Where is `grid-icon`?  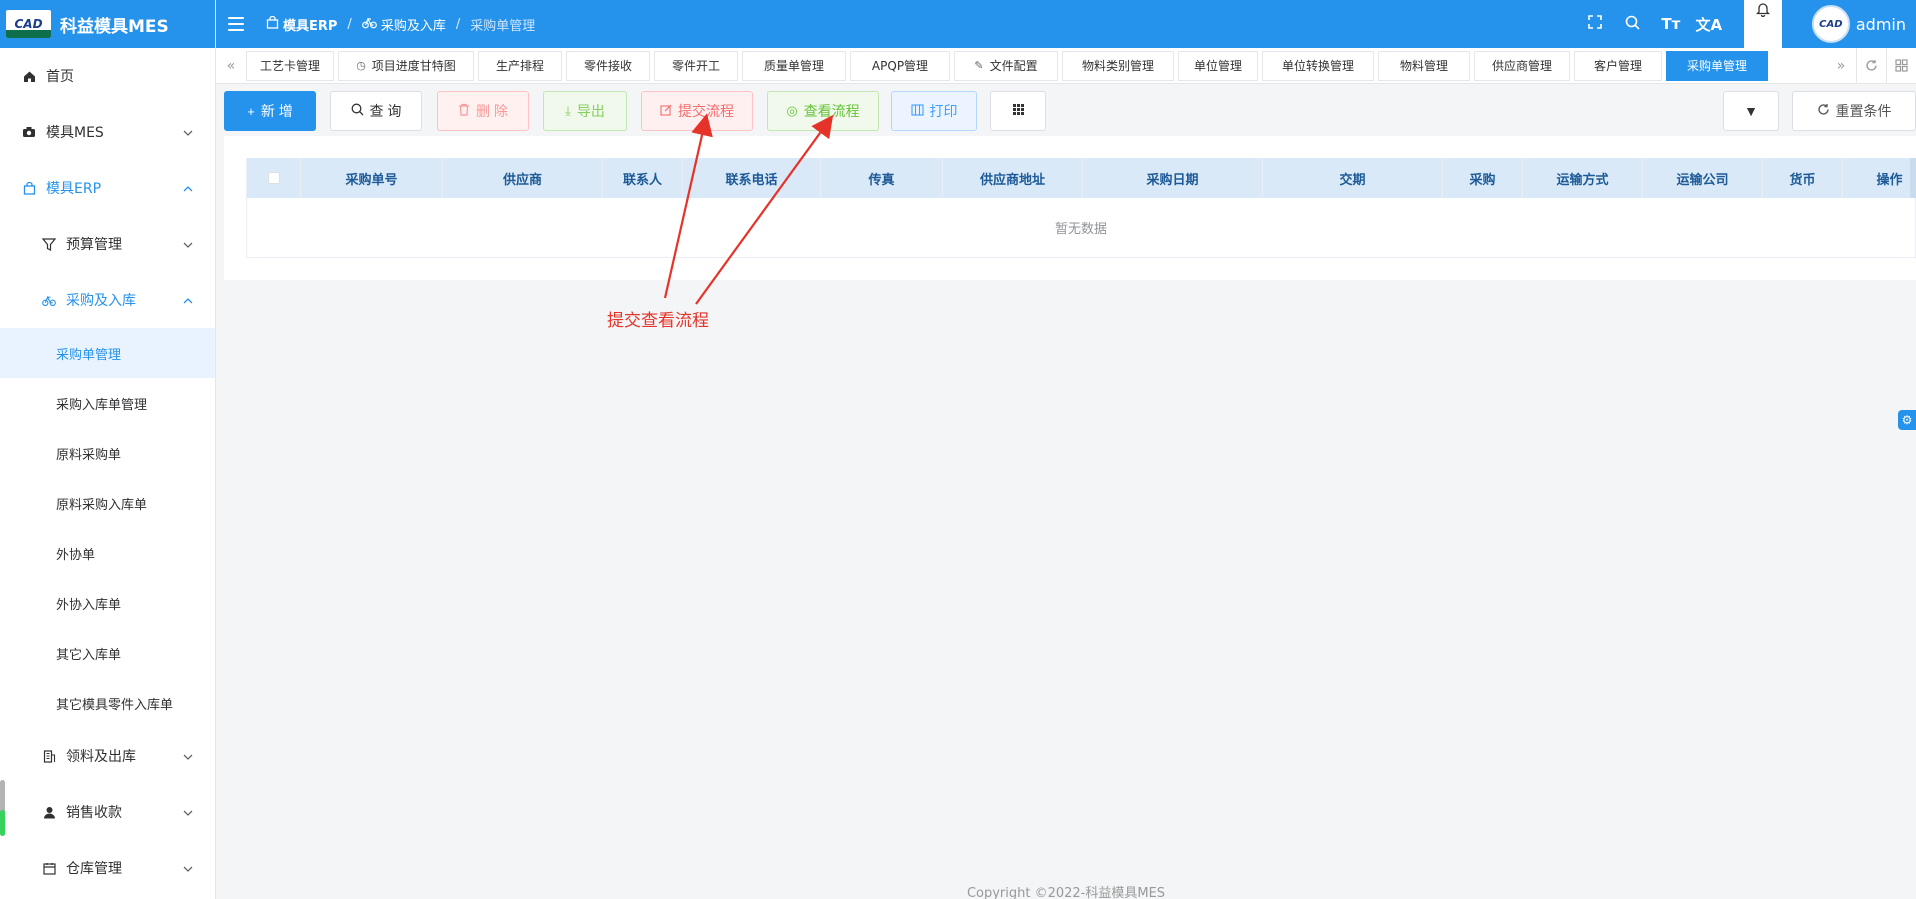 grid-icon is located at coordinates (1018, 111).